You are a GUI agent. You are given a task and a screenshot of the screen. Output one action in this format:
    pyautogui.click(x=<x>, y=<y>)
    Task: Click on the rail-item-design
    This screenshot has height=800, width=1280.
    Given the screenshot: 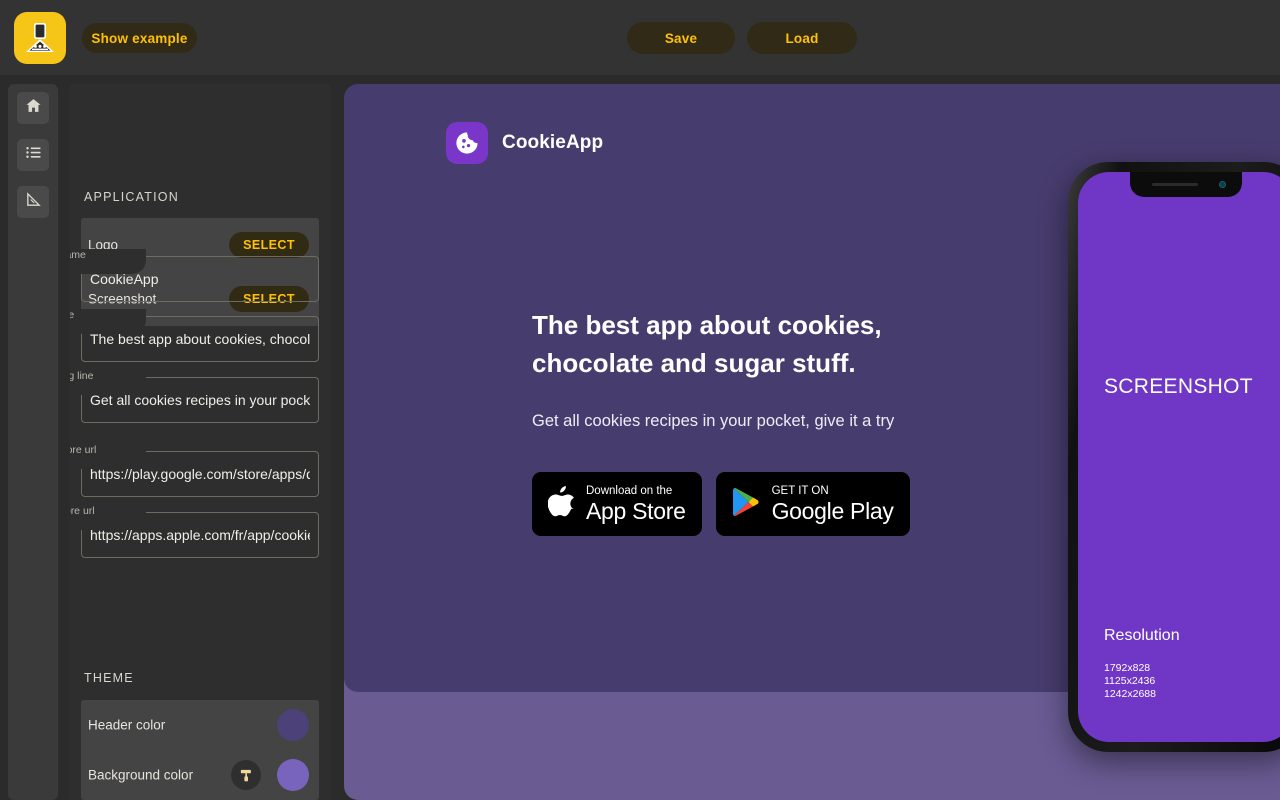 What is the action you would take?
    pyautogui.click(x=33, y=202)
    